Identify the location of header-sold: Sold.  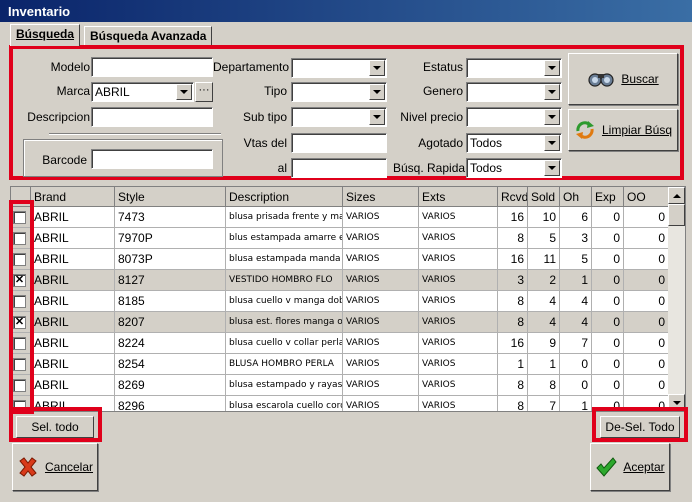
(544, 197).